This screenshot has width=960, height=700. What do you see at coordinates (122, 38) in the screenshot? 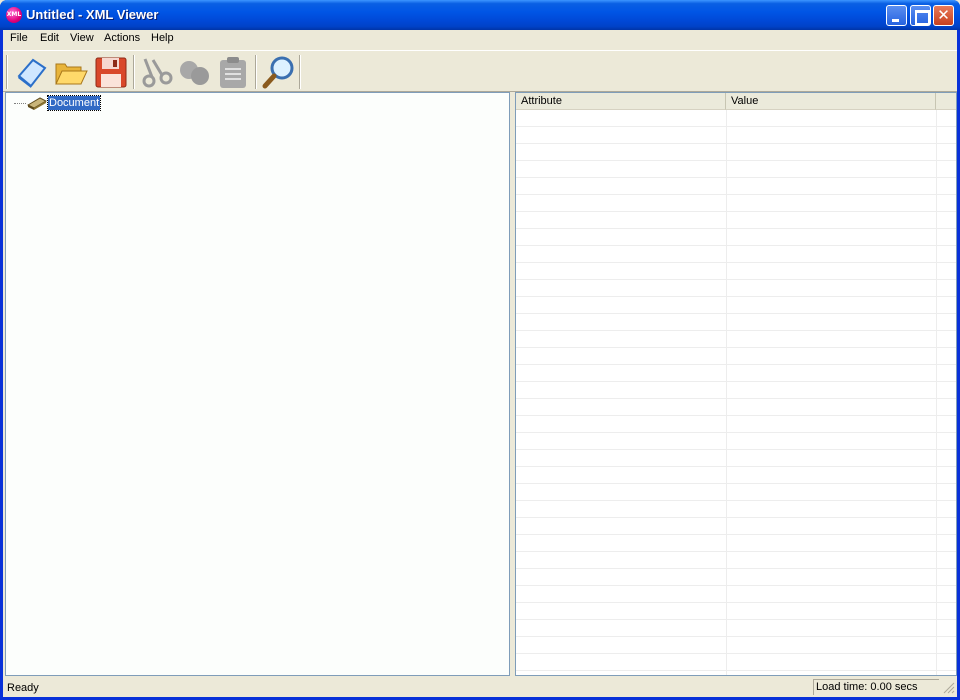
I see `menu-actions: Actions` at bounding box center [122, 38].